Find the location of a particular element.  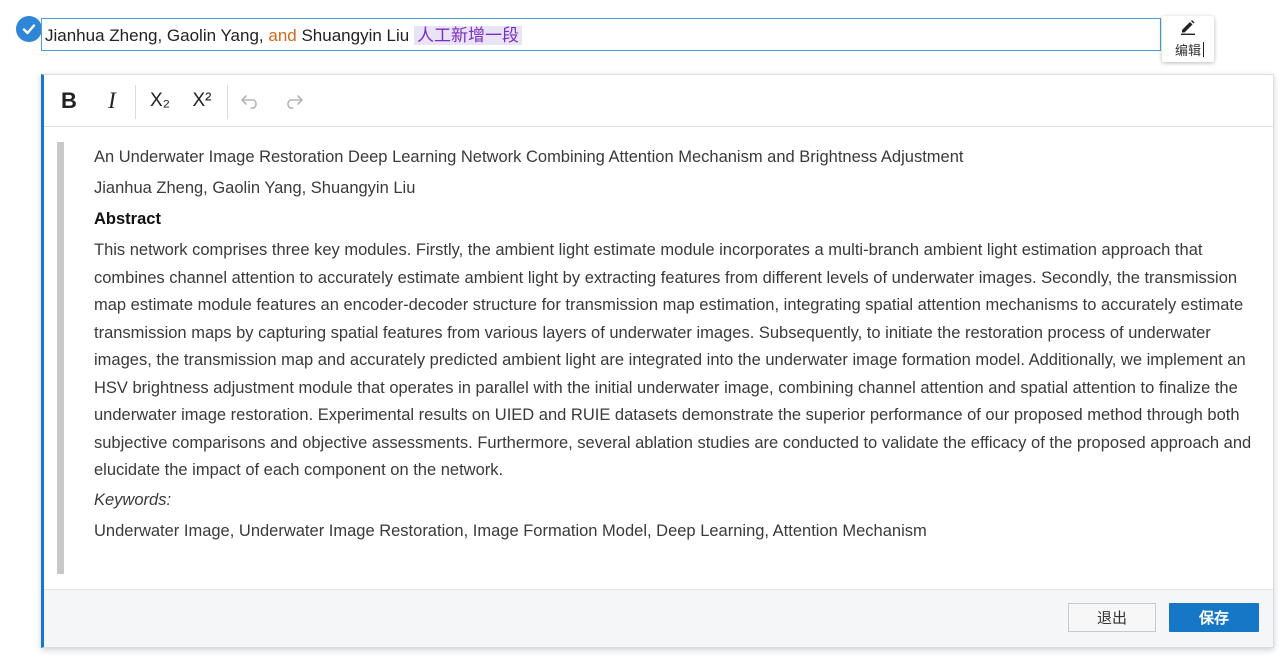

edit-button-label: 编辑 is located at coordinates (1189, 49).